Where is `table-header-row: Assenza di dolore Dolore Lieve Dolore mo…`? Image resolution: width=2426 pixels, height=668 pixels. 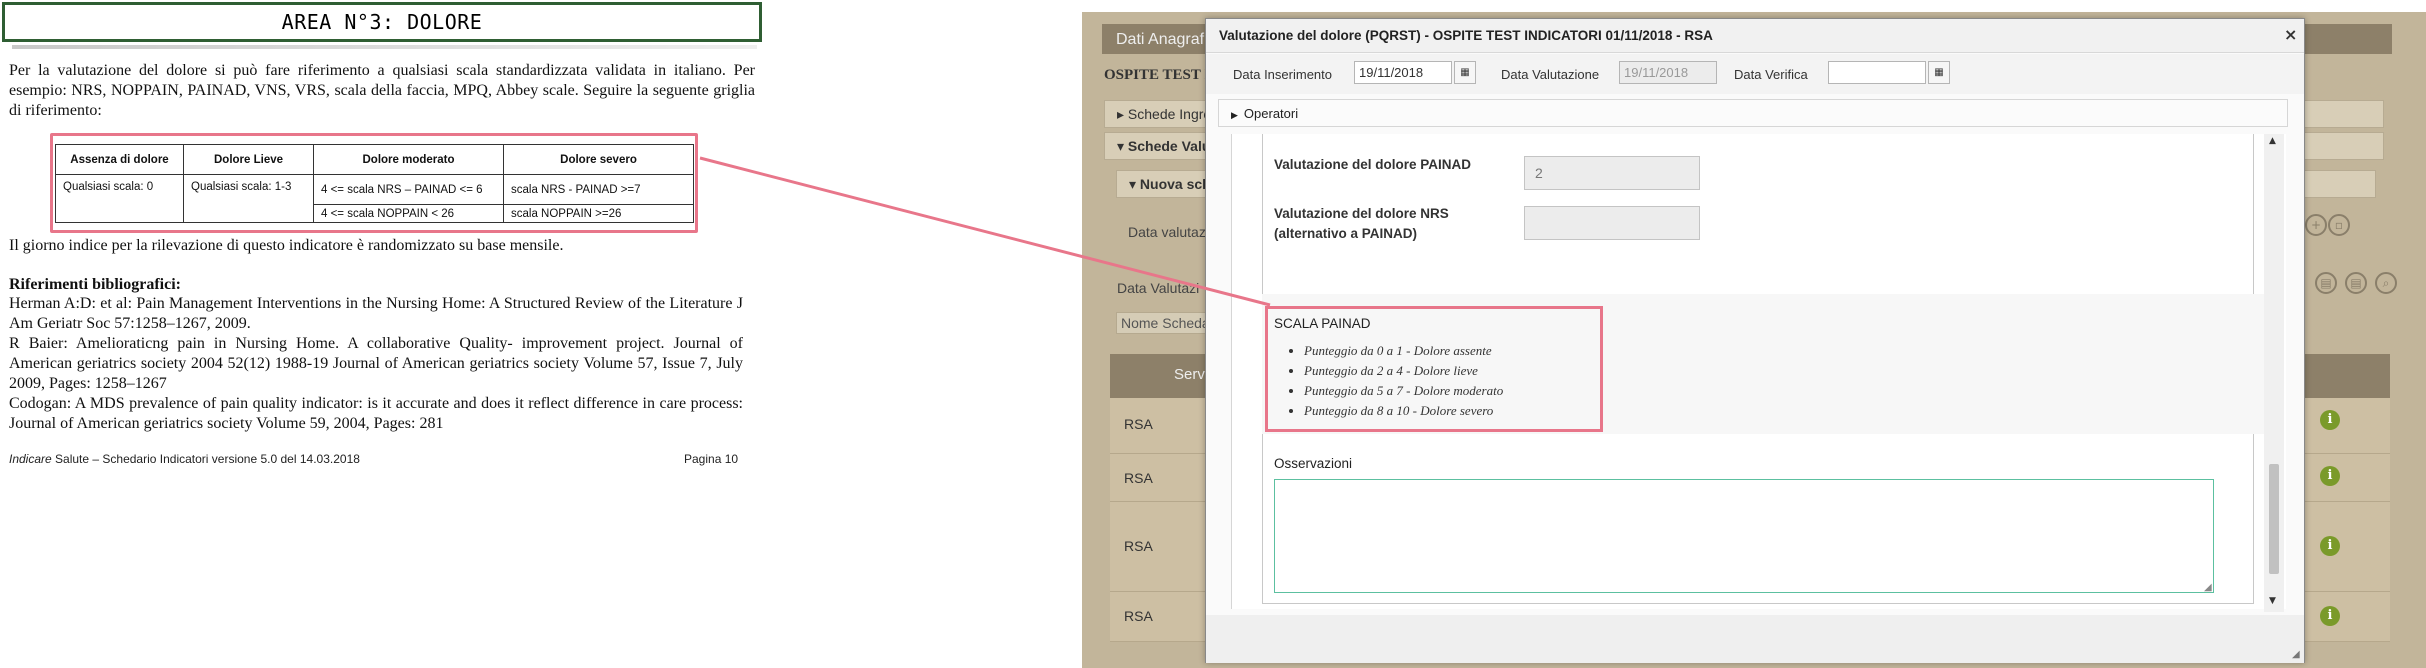
table-header-row: Assenza di dolore Dolore Lieve Dolore mo… is located at coordinates (374, 159).